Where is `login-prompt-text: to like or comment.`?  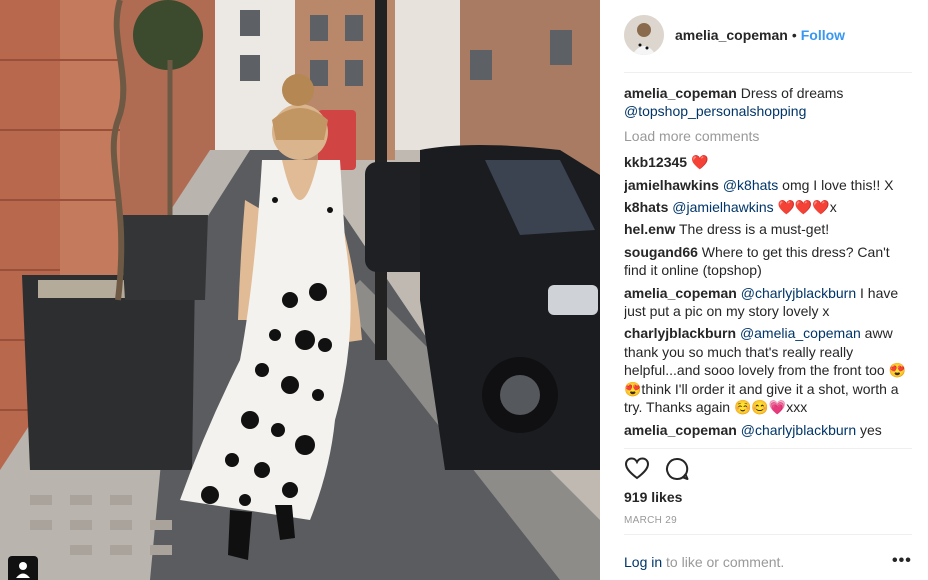 login-prompt-text: to like or comment. is located at coordinates (723, 562).